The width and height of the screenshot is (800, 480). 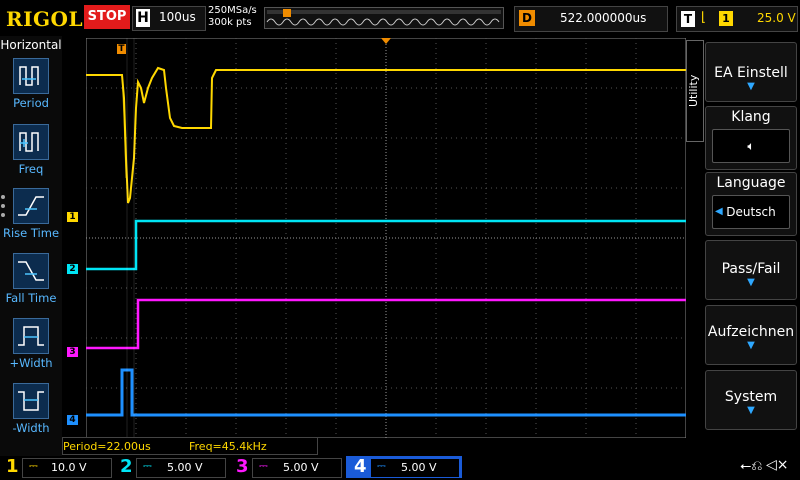 I want to click on ch3-level-marker: 3, so click(x=72, y=352).